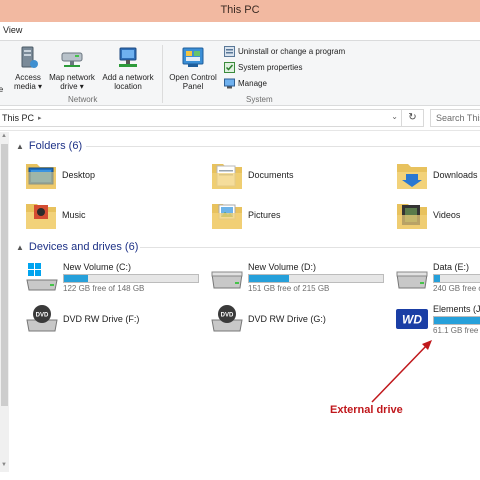  I want to click on drive-free-space: 61.1 GB free o, so click(456, 330).